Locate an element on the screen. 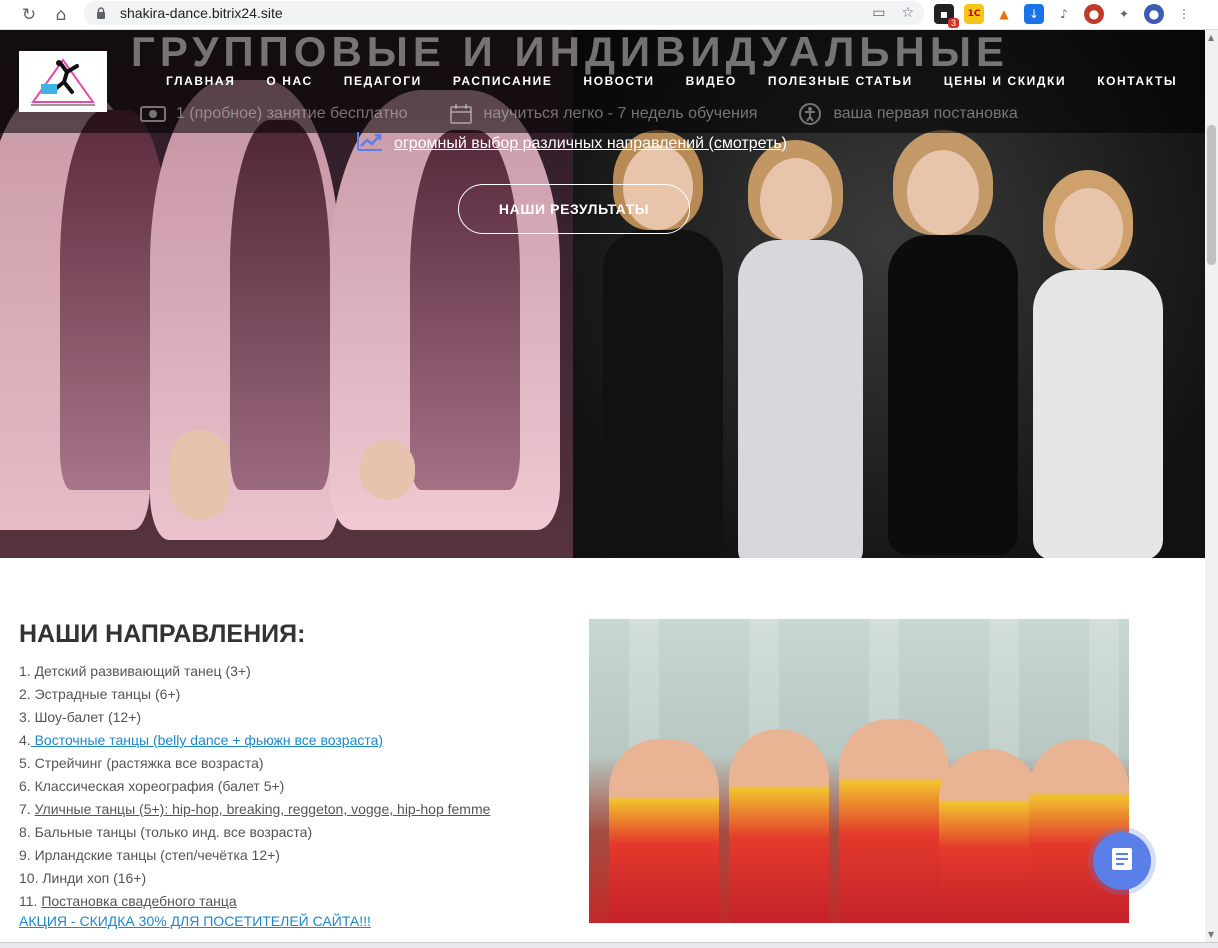 This screenshot has height=948, width=1218. feature-first-staging: ваша первая постановка is located at coordinates (907, 114).